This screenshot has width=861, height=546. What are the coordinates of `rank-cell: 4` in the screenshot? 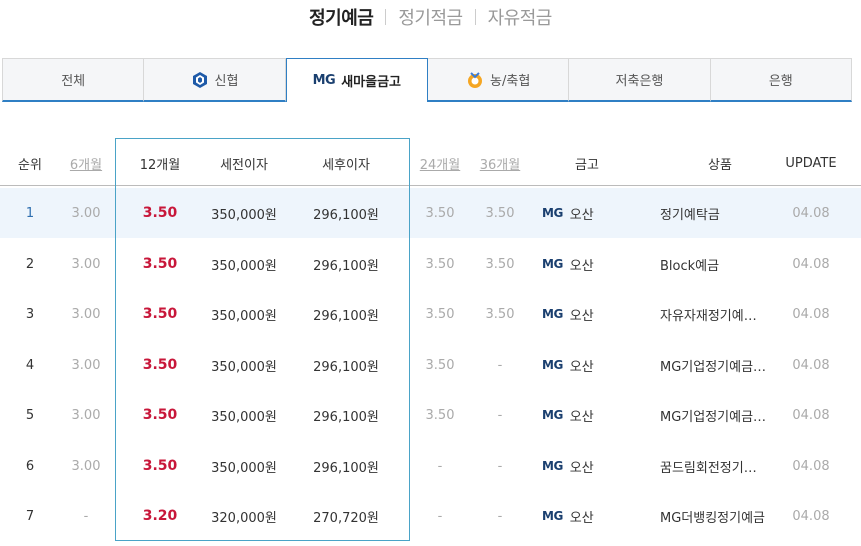 It's located at (30, 365).